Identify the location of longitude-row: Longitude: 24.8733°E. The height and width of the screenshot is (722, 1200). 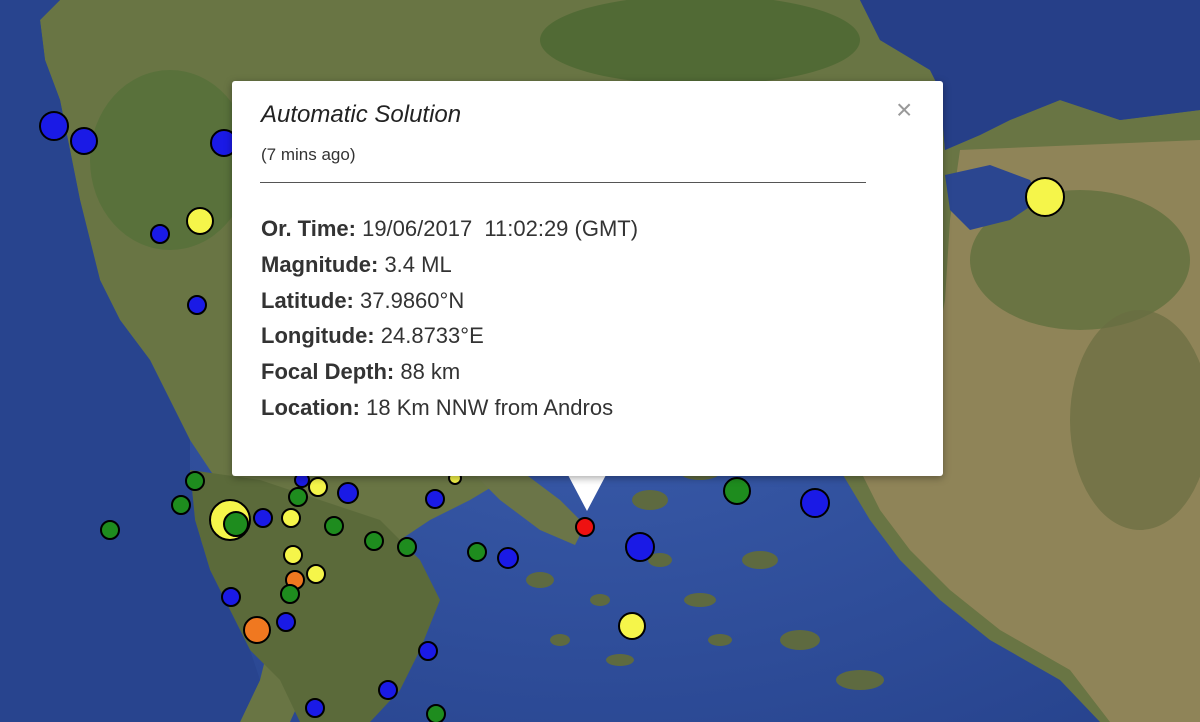
(449, 338).